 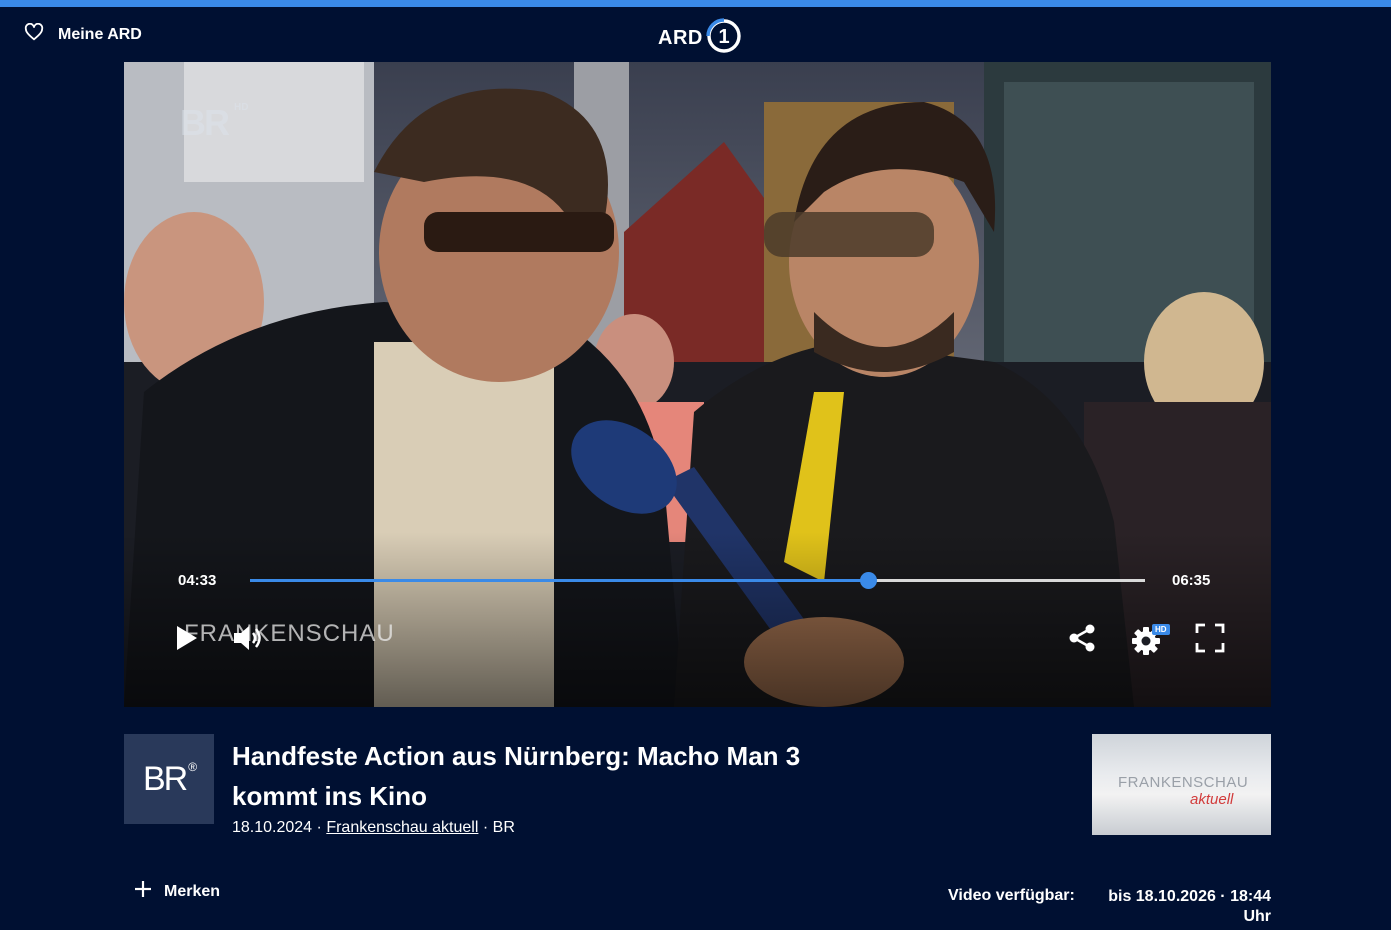 What do you see at coordinates (100, 34) in the screenshot?
I see `meine-ard-label: Meine ARD` at bounding box center [100, 34].